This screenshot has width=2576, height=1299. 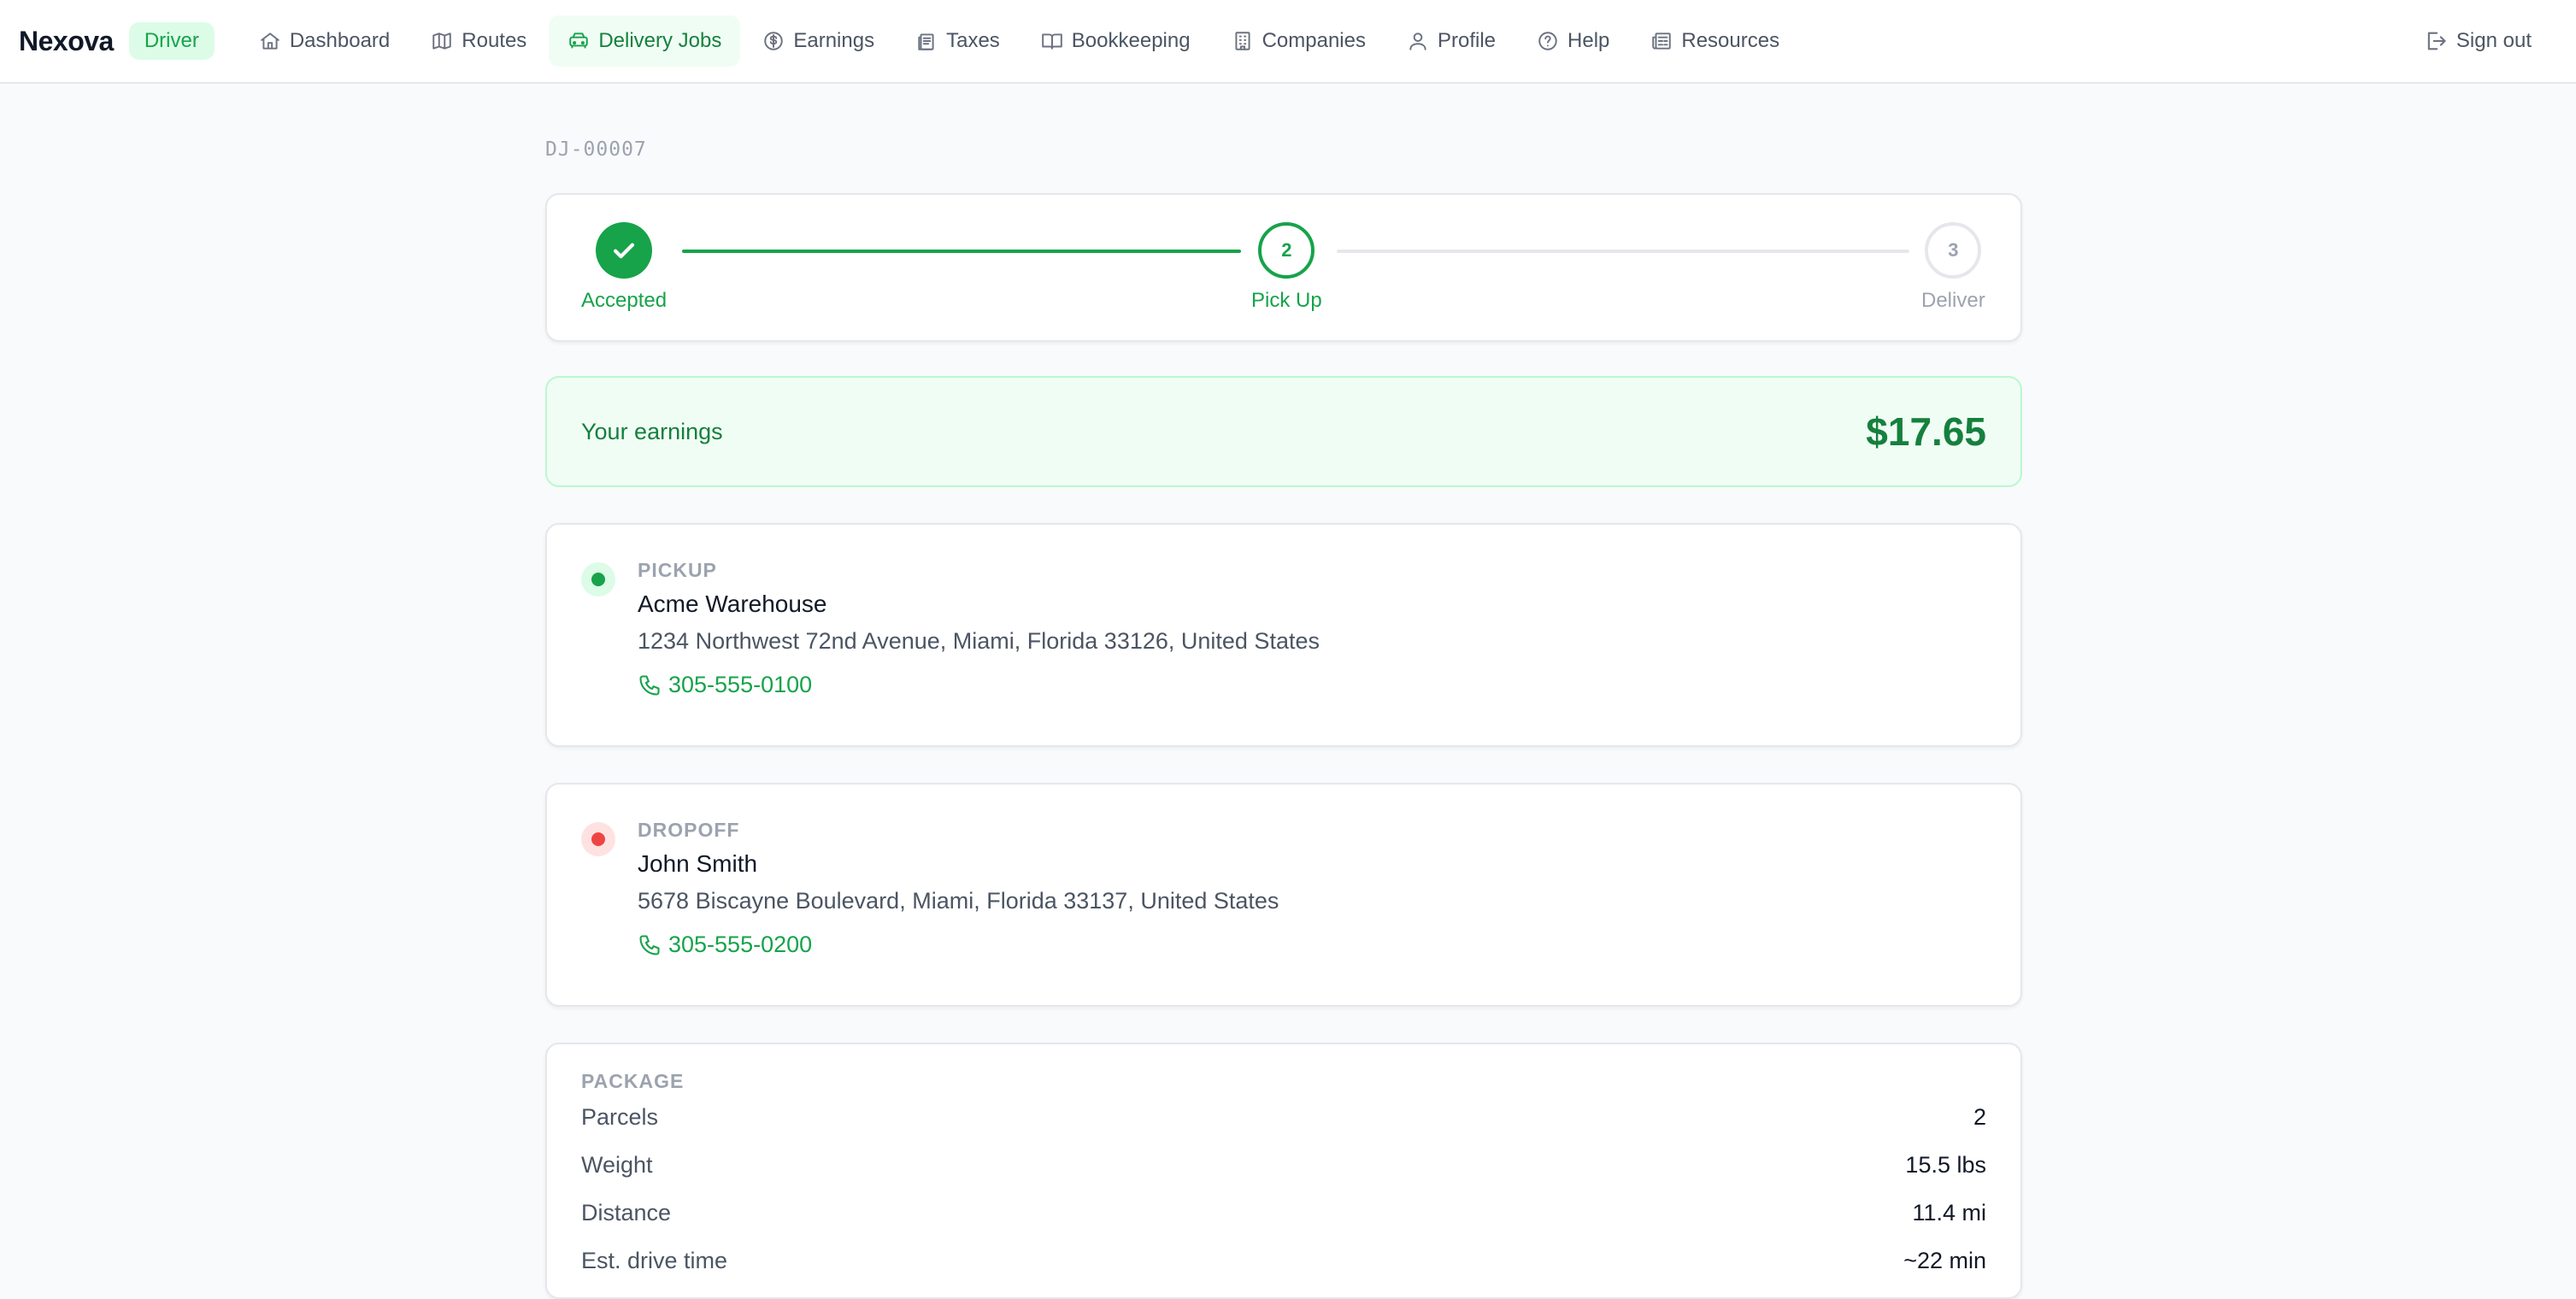 I want to click on nav-item-label: Profile, so click(x=1467, y=40).